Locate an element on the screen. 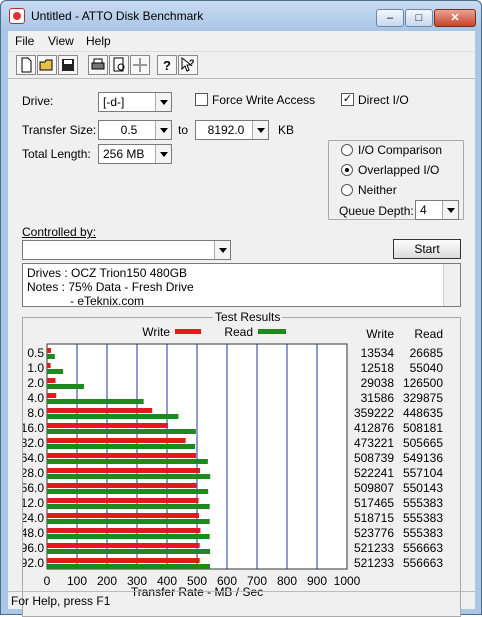  drive-value: [-d-] is located at coordinates (114, 102).